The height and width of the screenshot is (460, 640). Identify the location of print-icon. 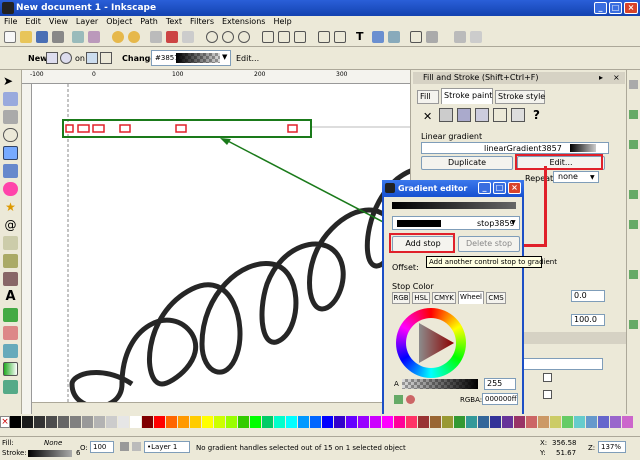
(58, 37).